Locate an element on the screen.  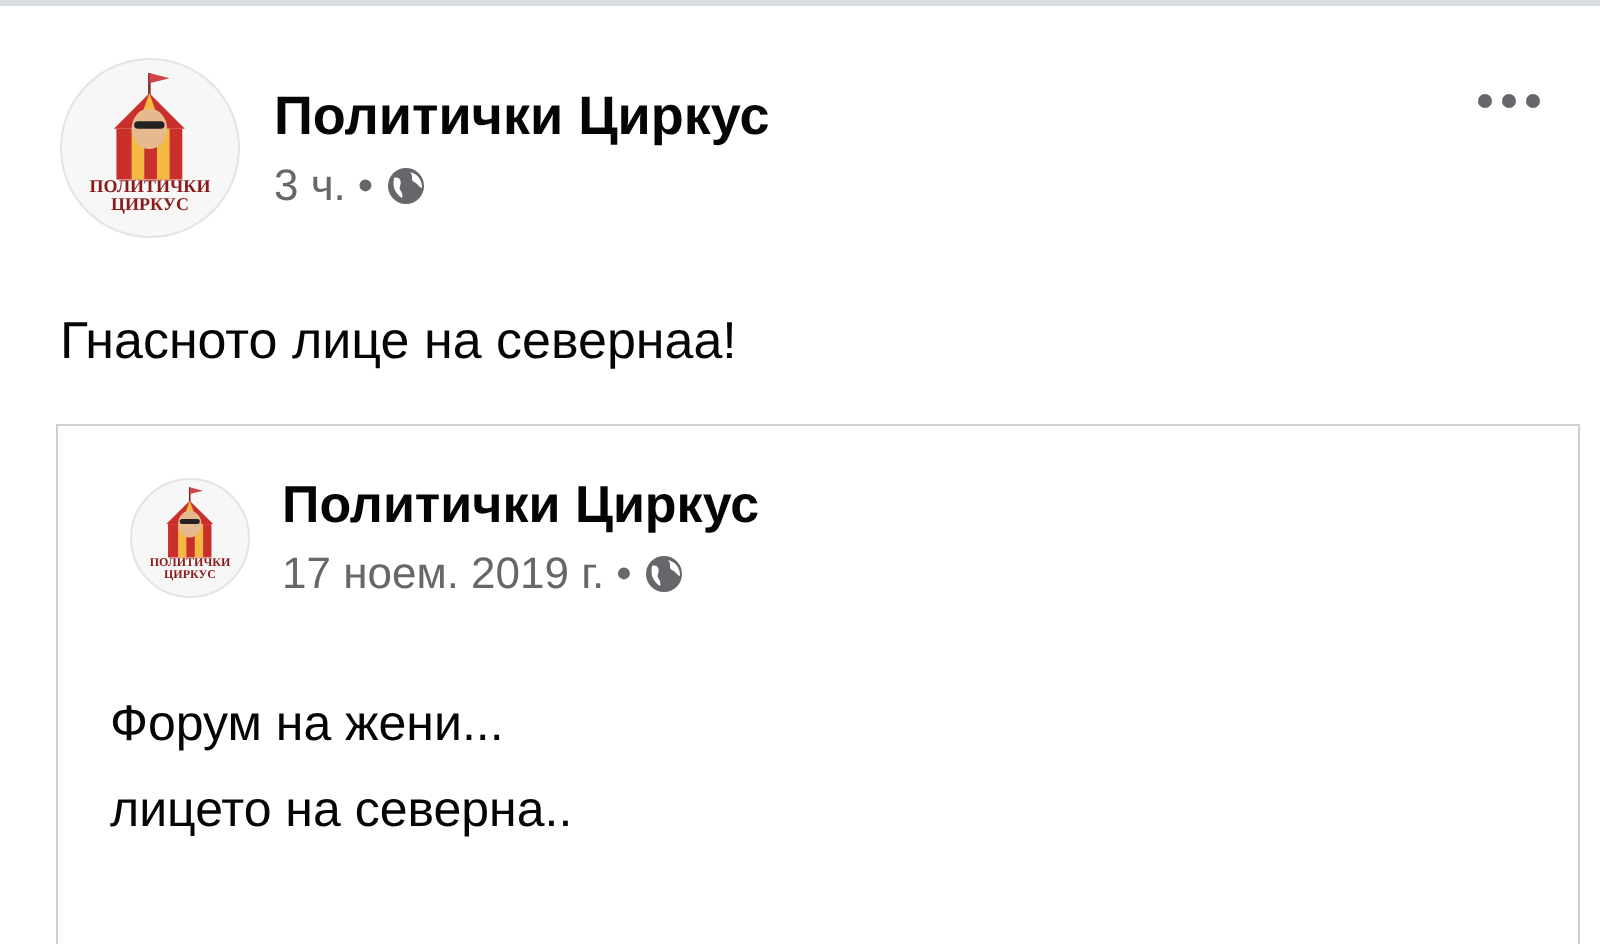
logo-text: ЦИРКУС is located at coordinates (150, 205).